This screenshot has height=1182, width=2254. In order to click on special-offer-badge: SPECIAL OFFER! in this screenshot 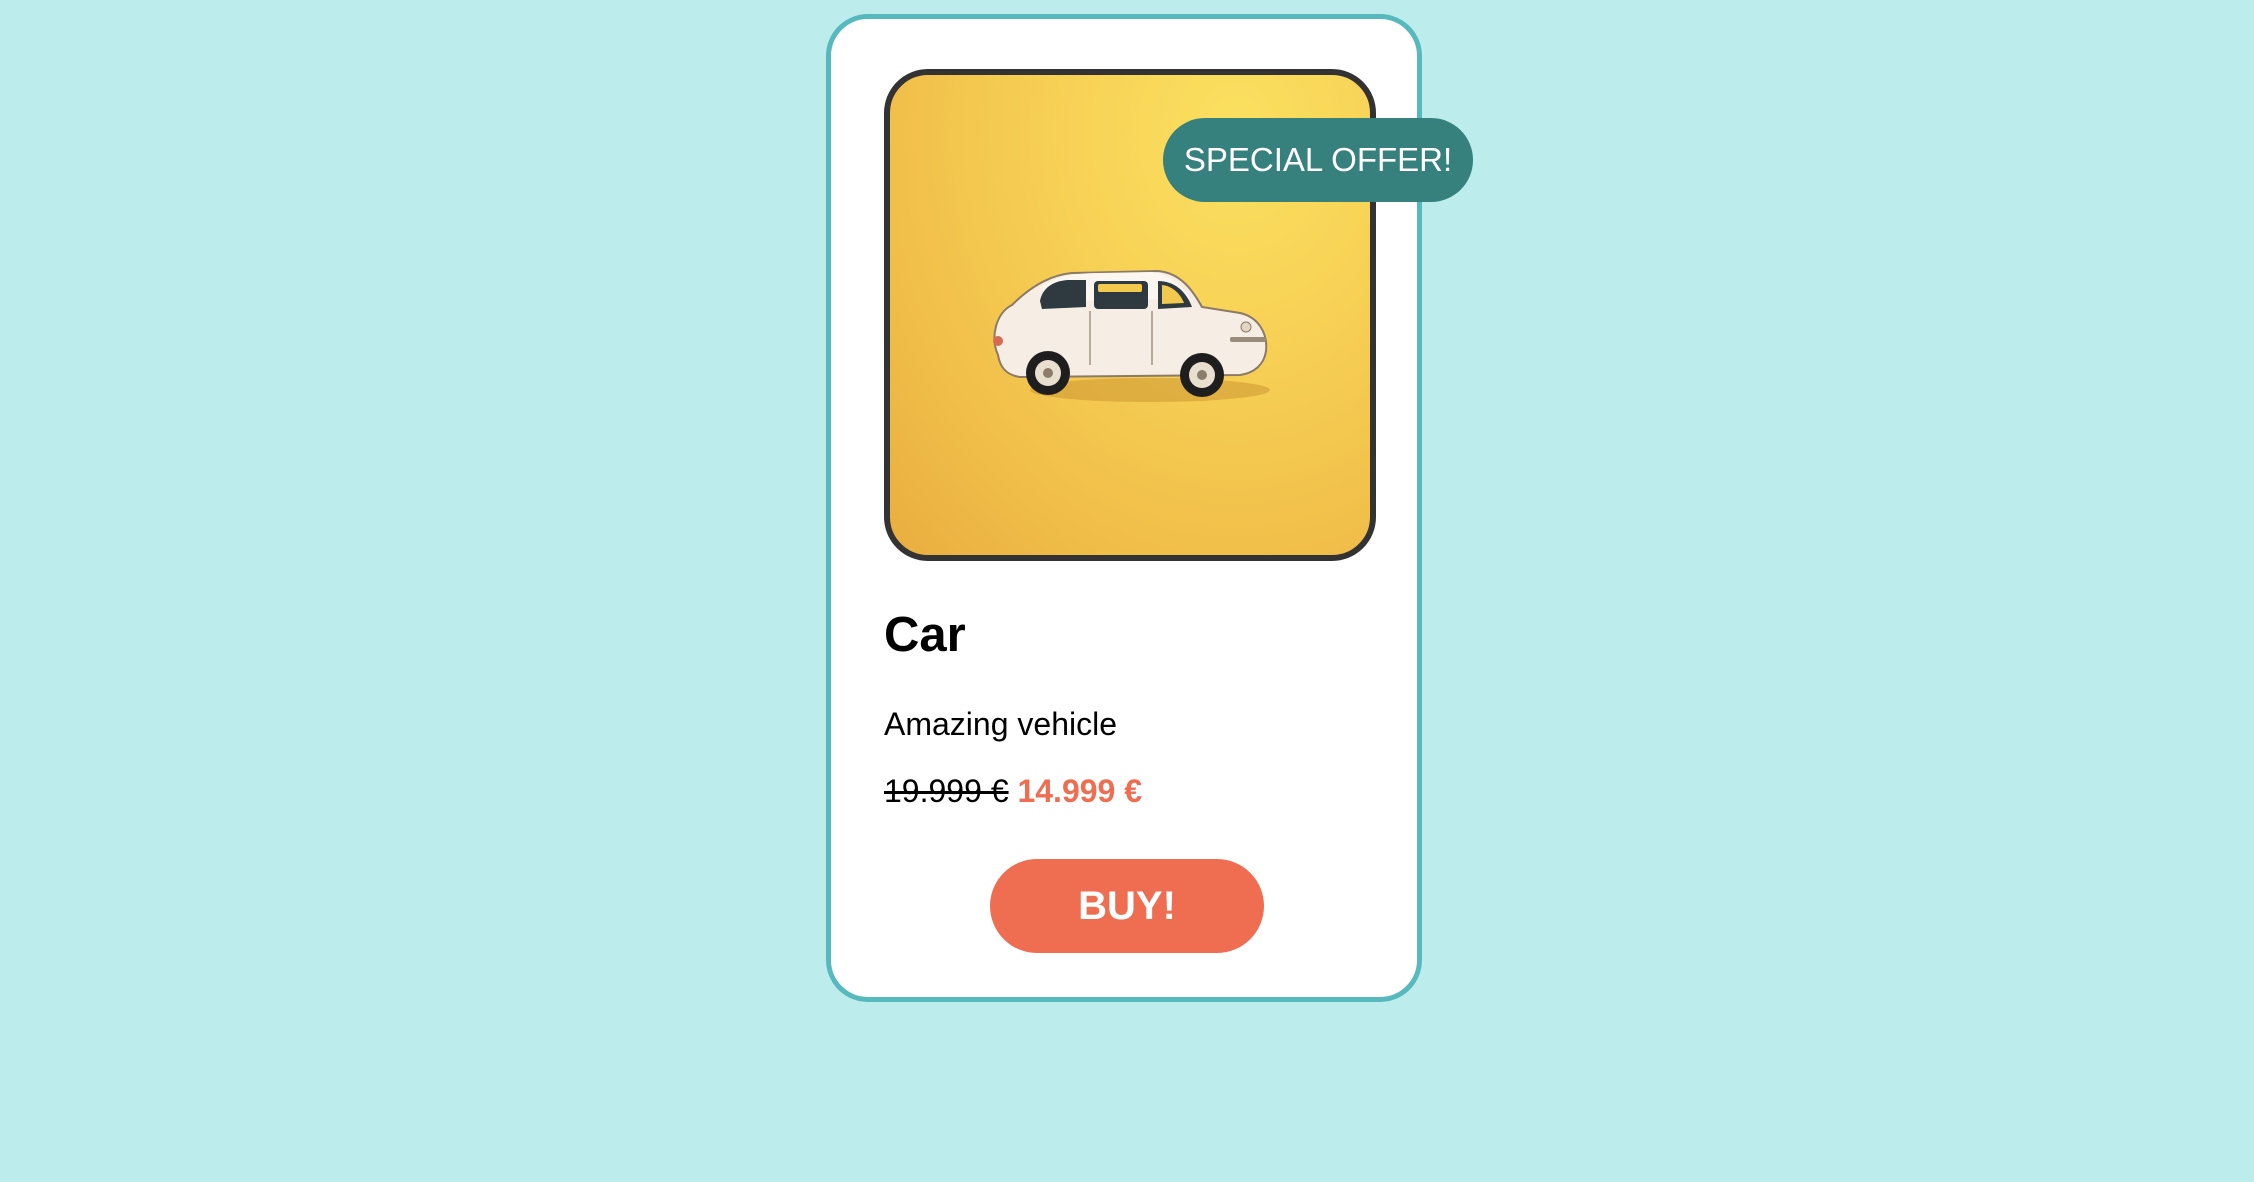, I will do `click(1318, 160)`.